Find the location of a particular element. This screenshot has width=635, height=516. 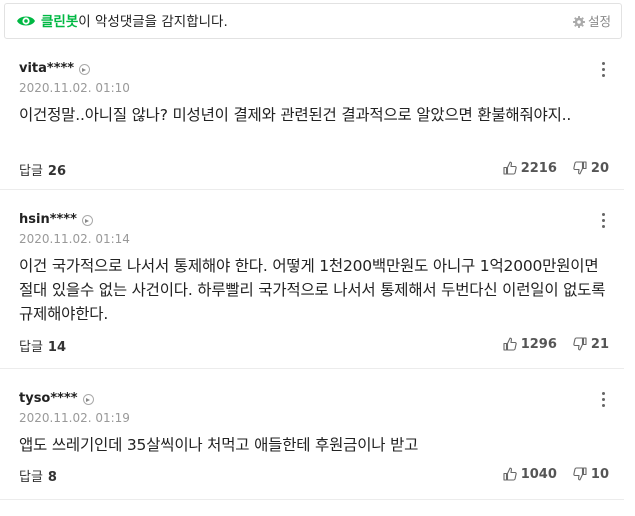

dislike-button: 20 is located at coordinates (591, 168).